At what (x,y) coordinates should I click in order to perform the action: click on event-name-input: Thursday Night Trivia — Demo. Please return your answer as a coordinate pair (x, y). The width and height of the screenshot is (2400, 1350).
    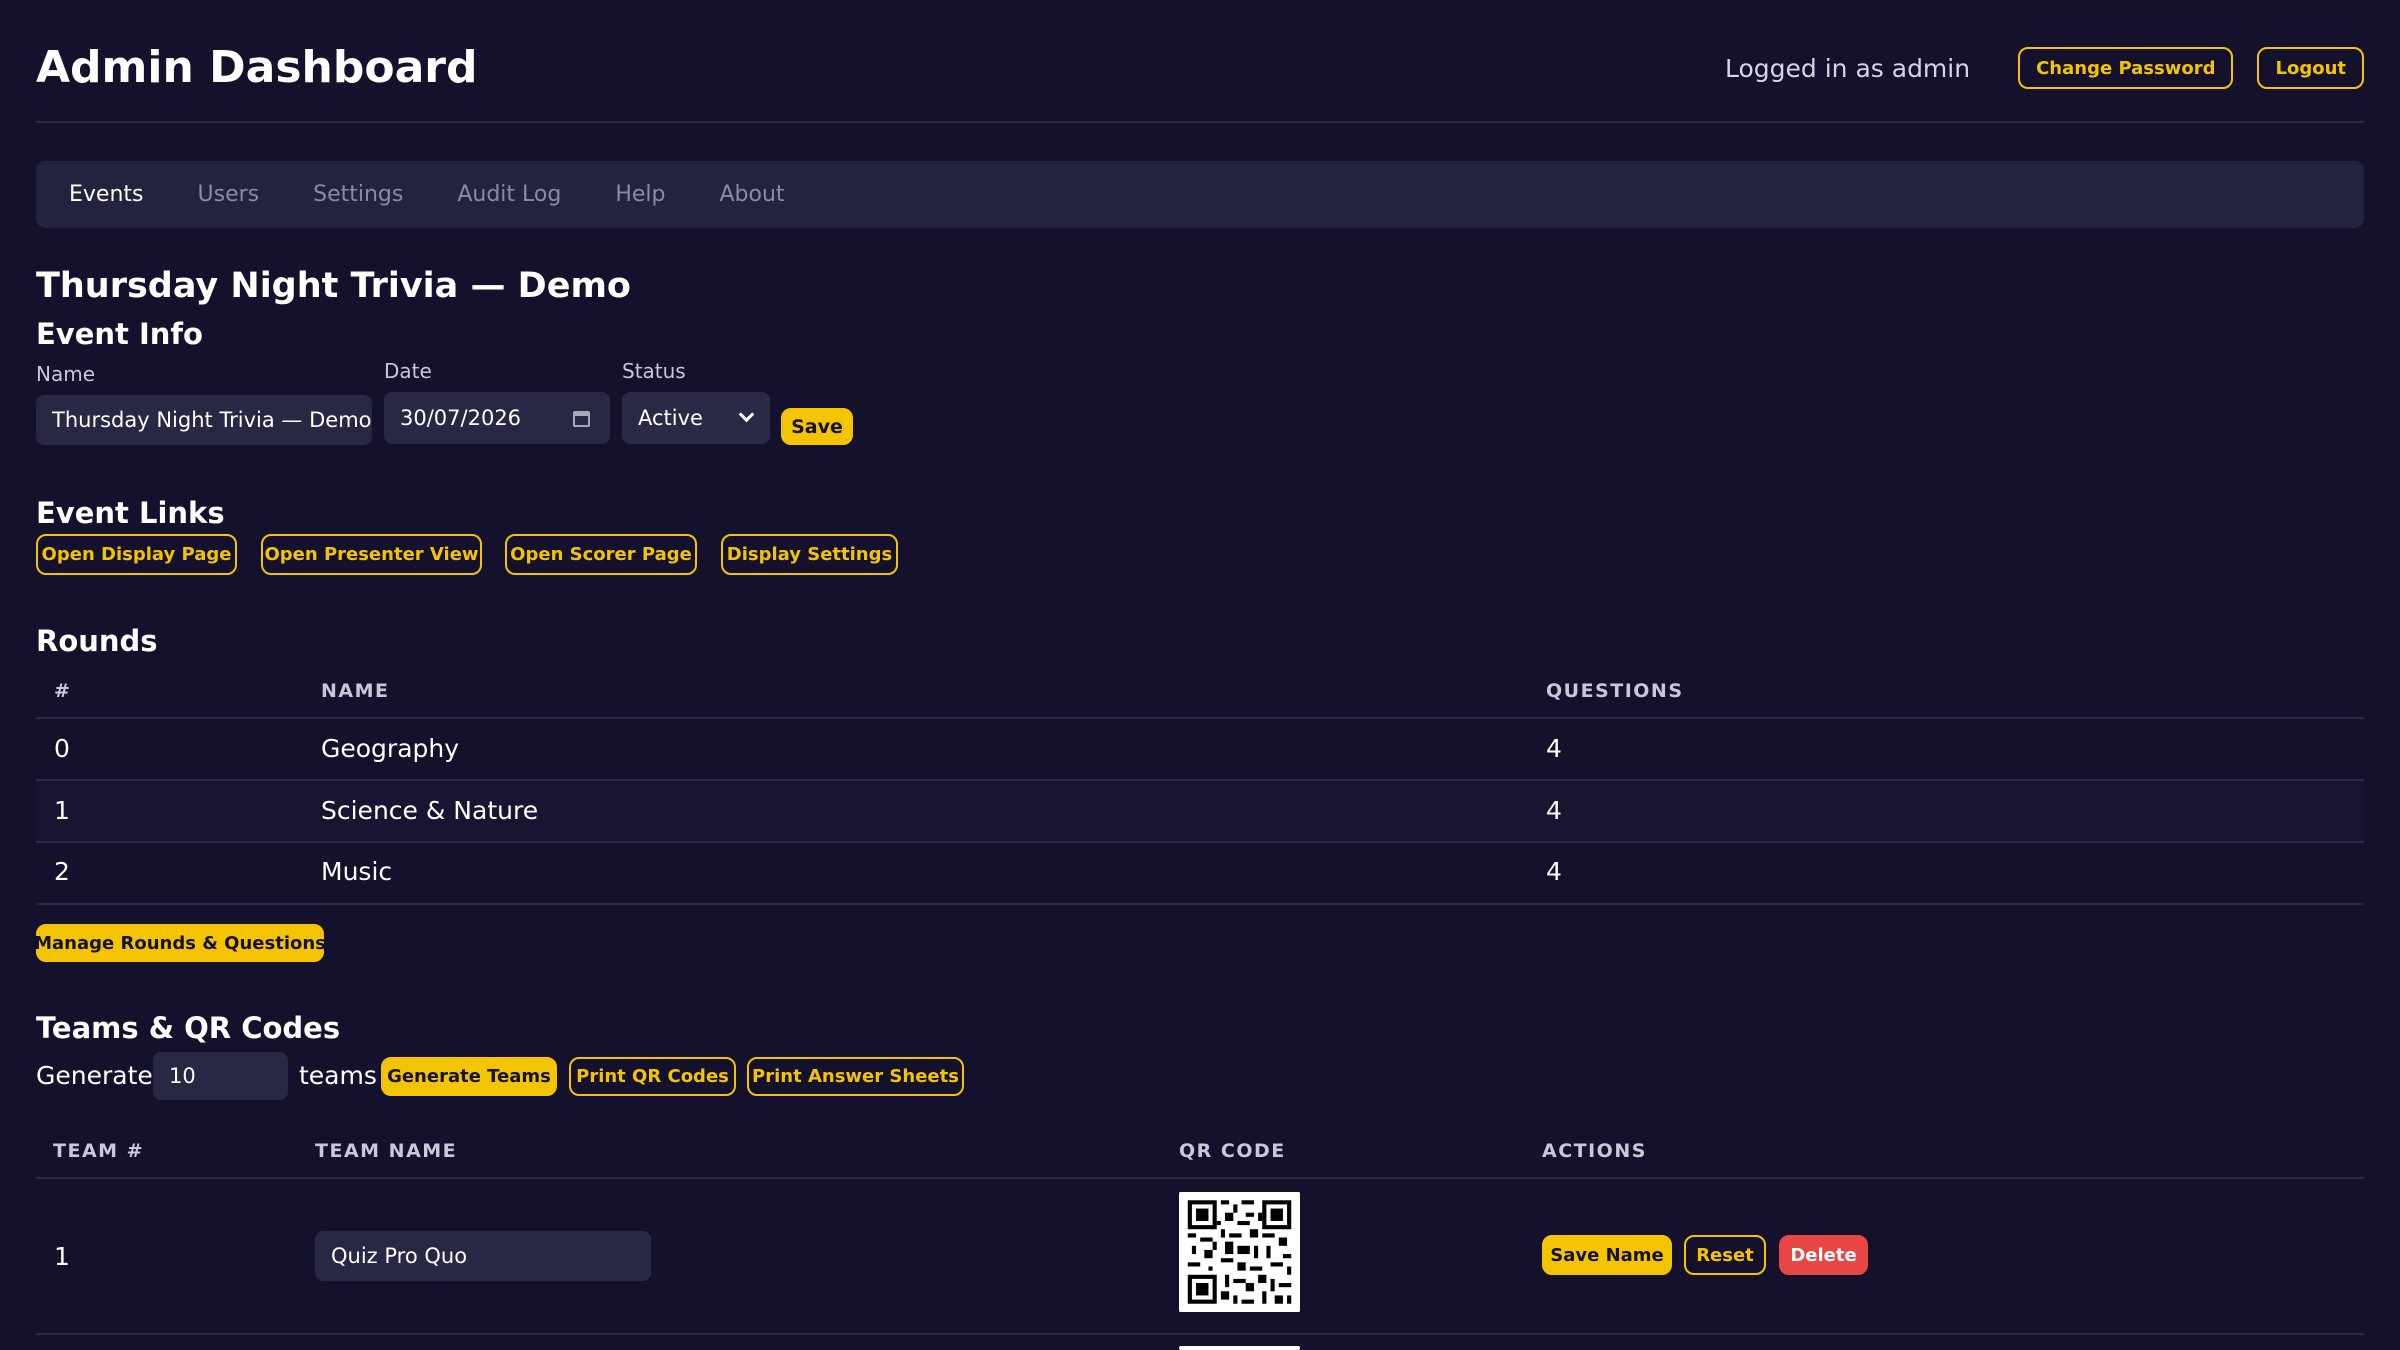
    Looking at the image, I should click on (204, 420).